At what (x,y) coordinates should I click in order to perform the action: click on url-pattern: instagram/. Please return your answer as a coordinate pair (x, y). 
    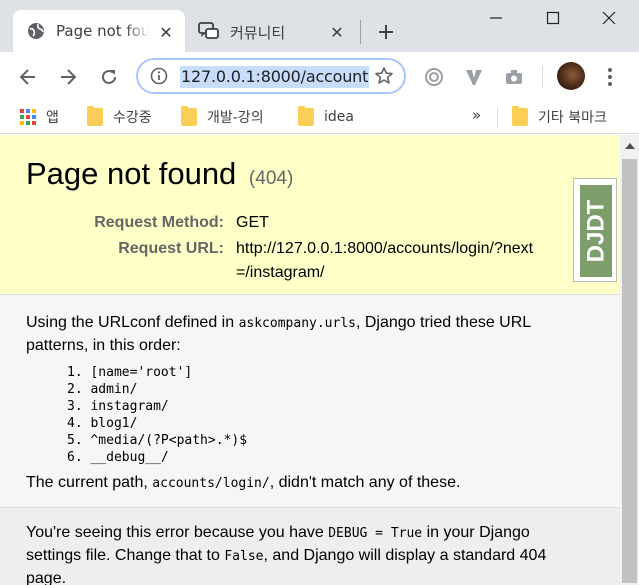
    Looking at the image, I should click on (129, 406).